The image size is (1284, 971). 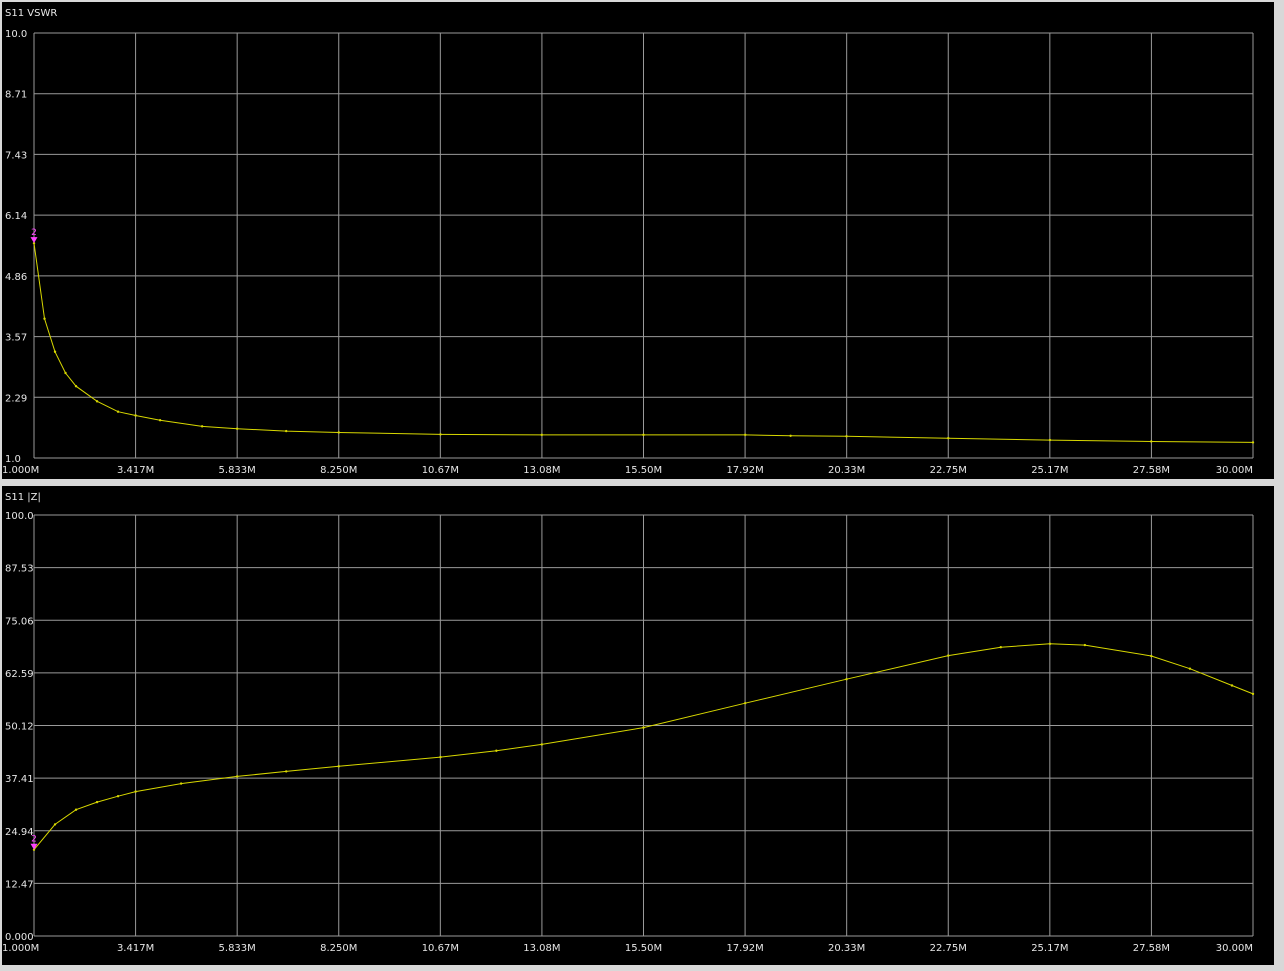 I want to click on y-tick-label: 6.14, so click(x=16, y=216).